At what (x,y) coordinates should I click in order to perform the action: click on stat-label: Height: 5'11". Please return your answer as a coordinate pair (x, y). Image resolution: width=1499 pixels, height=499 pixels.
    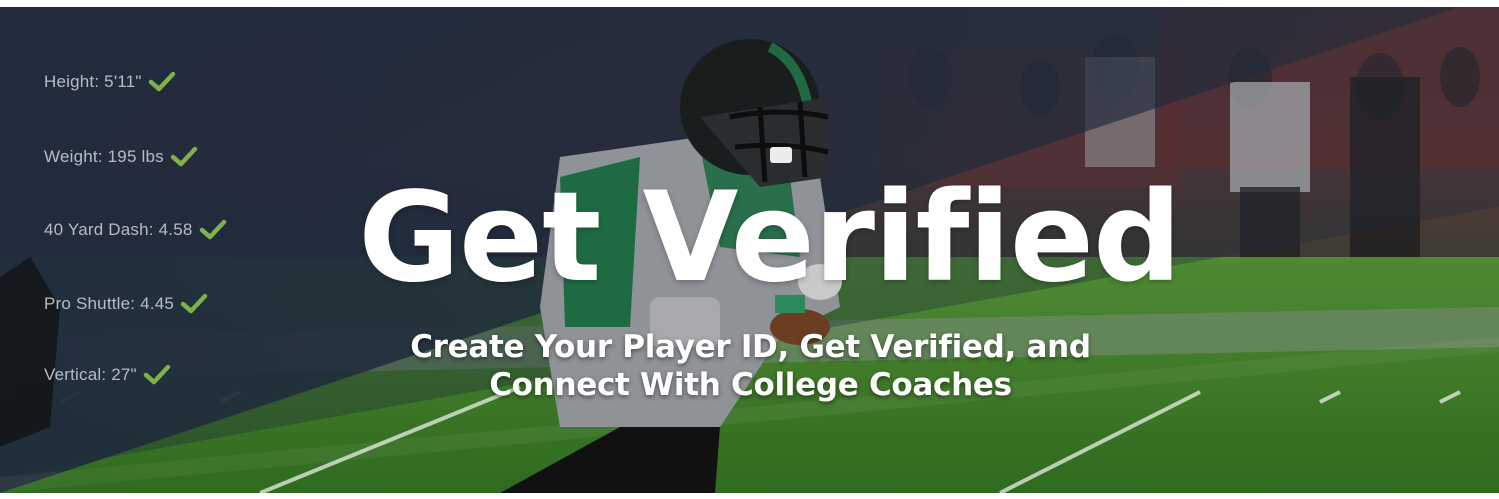
    Looking at the image, I should click on (93, 81).